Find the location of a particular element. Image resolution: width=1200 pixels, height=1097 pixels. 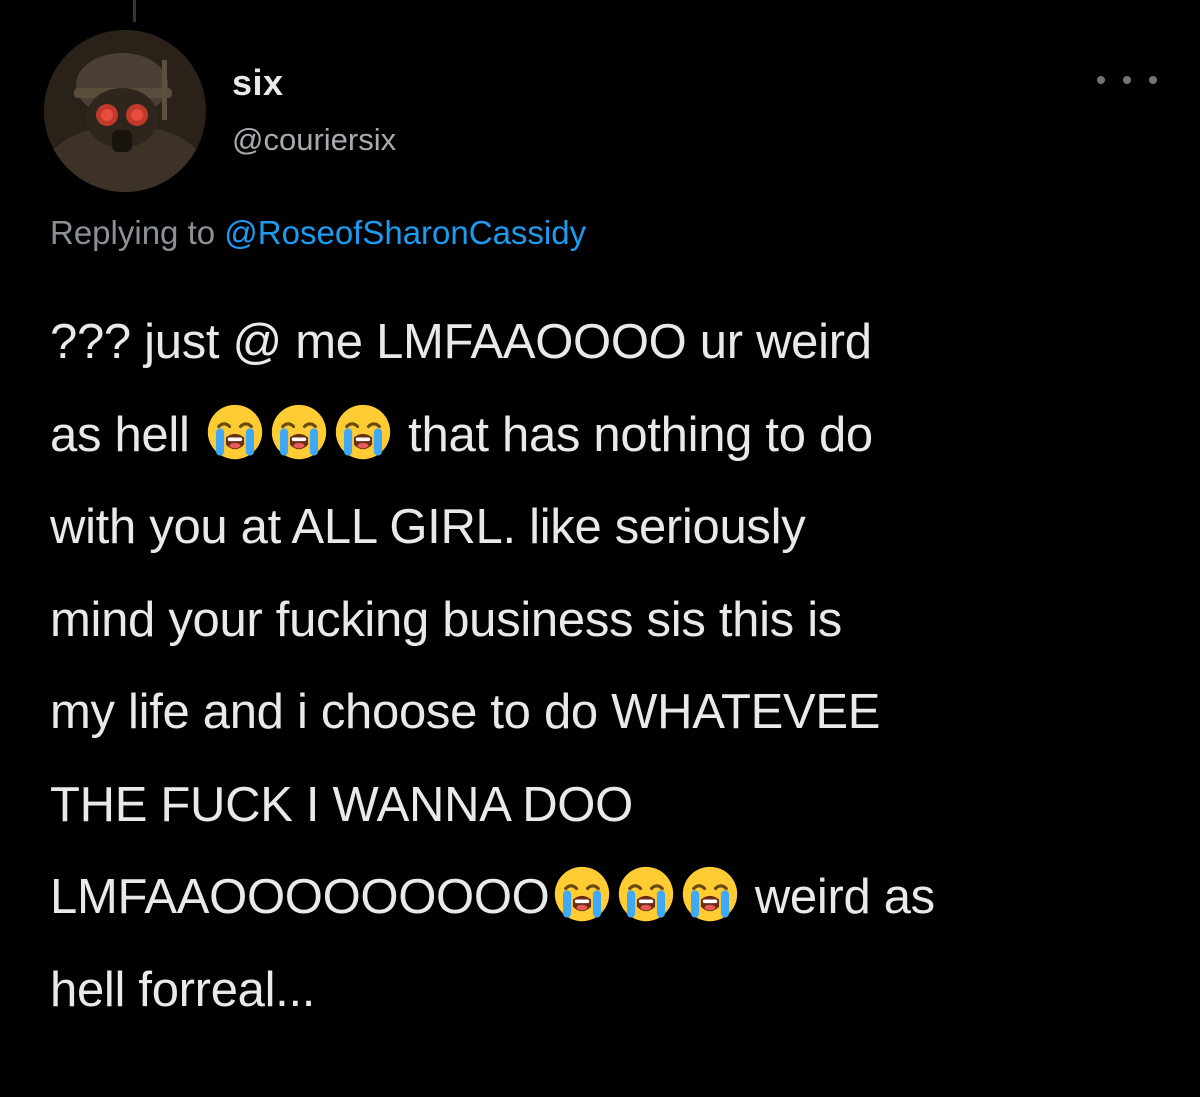

avatar is located at coordinates (125, 111).